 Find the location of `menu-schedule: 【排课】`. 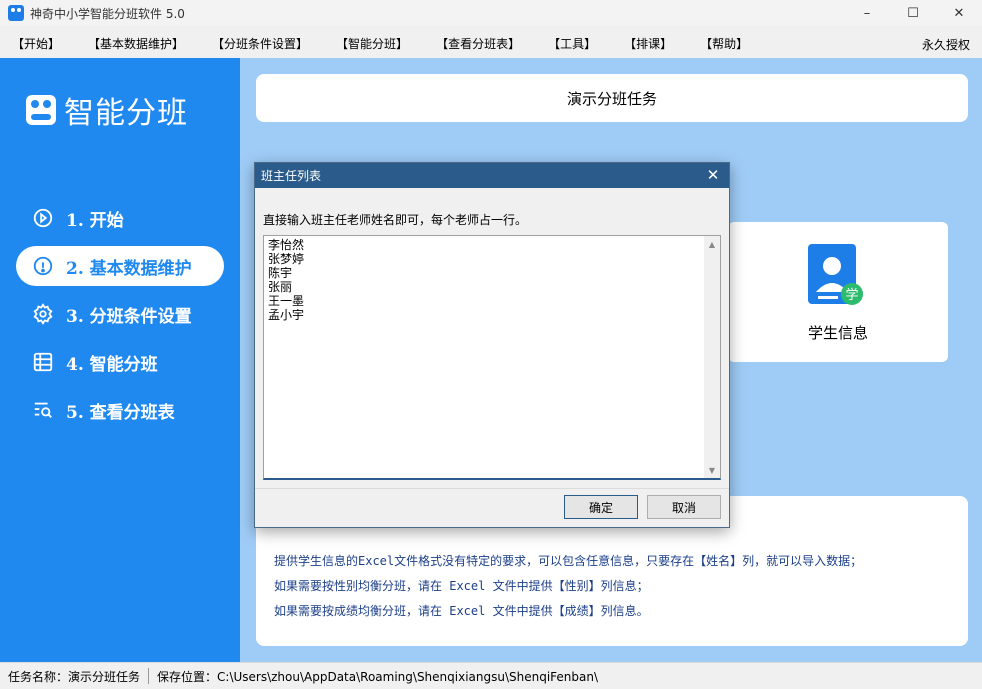

menu-schedule: 【排课】 is located at coordinates (648, 43).